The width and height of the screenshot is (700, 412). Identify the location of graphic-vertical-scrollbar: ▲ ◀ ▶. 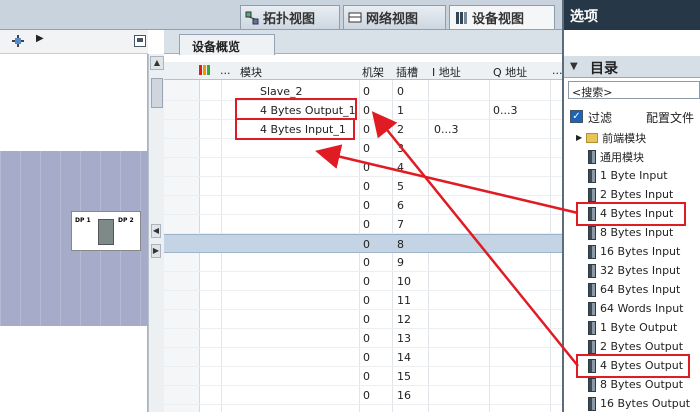
(156, 233).